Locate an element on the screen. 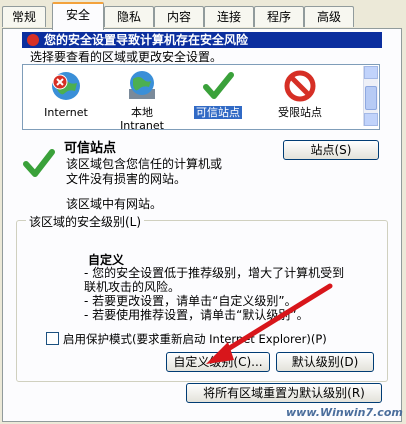 This screenshot has height=424, width=406. zone-label: 受限站点 is located at coordinates (300, 112).